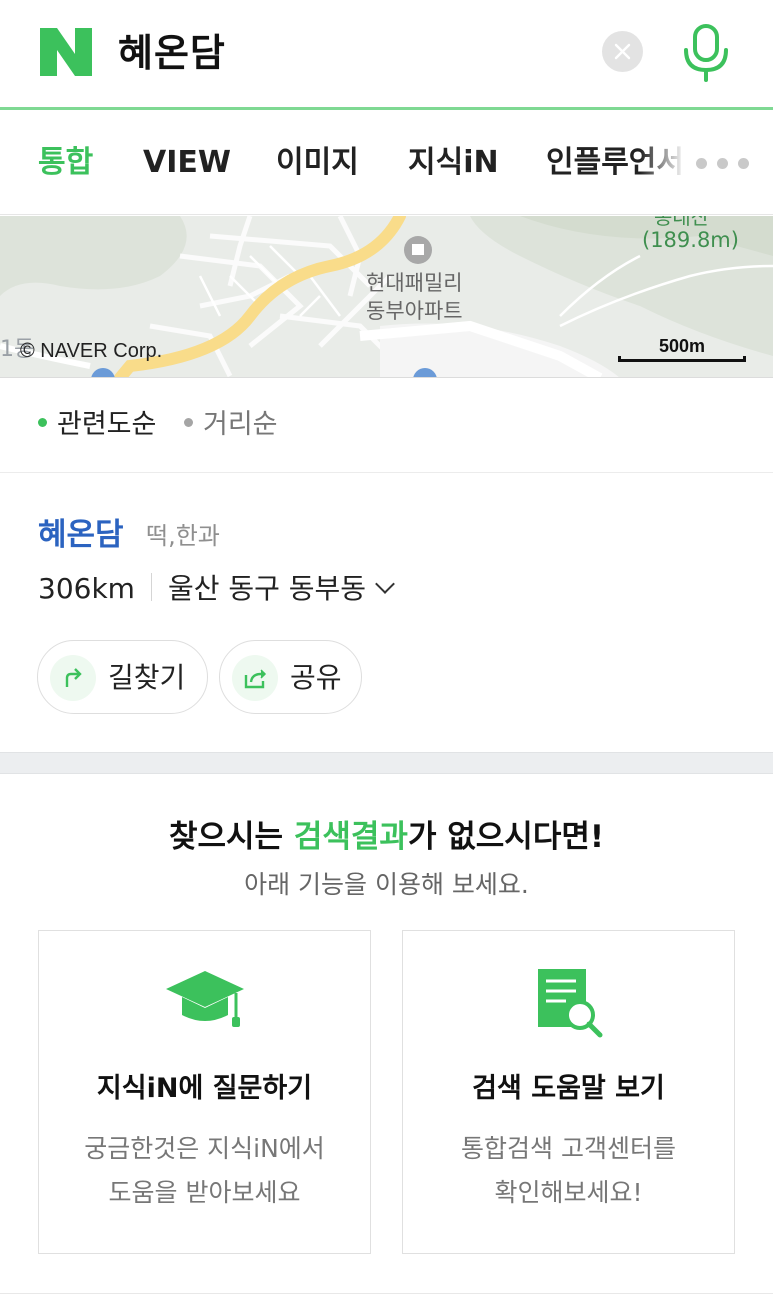 This screenshot has height=1299, width=773. I want to click on directions-label: 길찾기, so click(147, 677).